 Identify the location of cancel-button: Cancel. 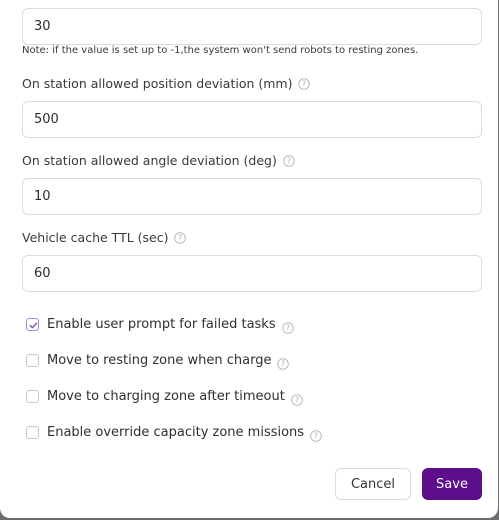
(373, 484).